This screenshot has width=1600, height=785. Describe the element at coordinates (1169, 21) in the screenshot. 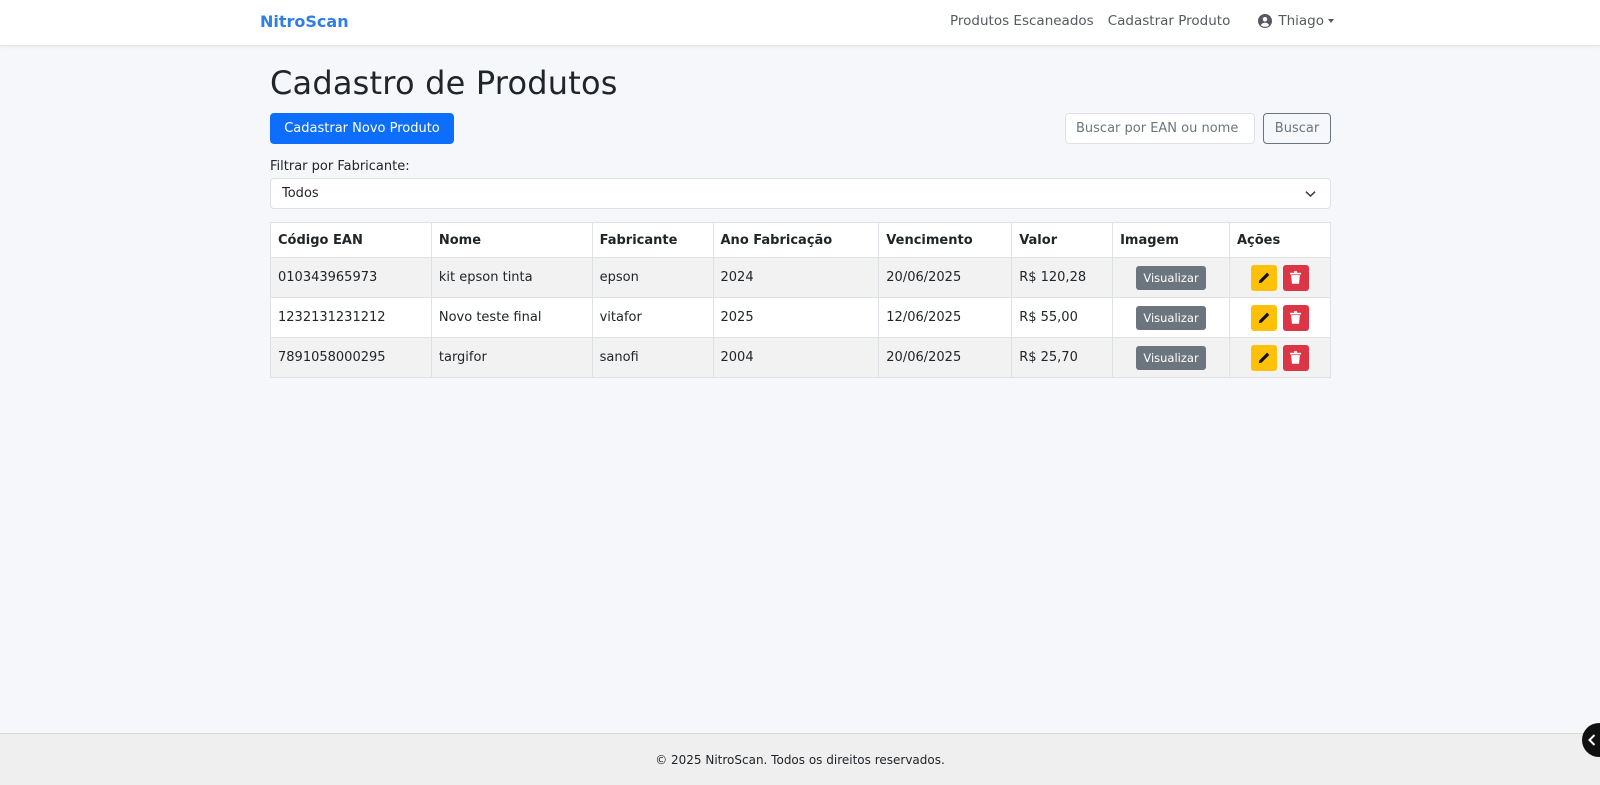

I see `nav-link-cadastrar-produto: Cadastrar Produto` at that location.